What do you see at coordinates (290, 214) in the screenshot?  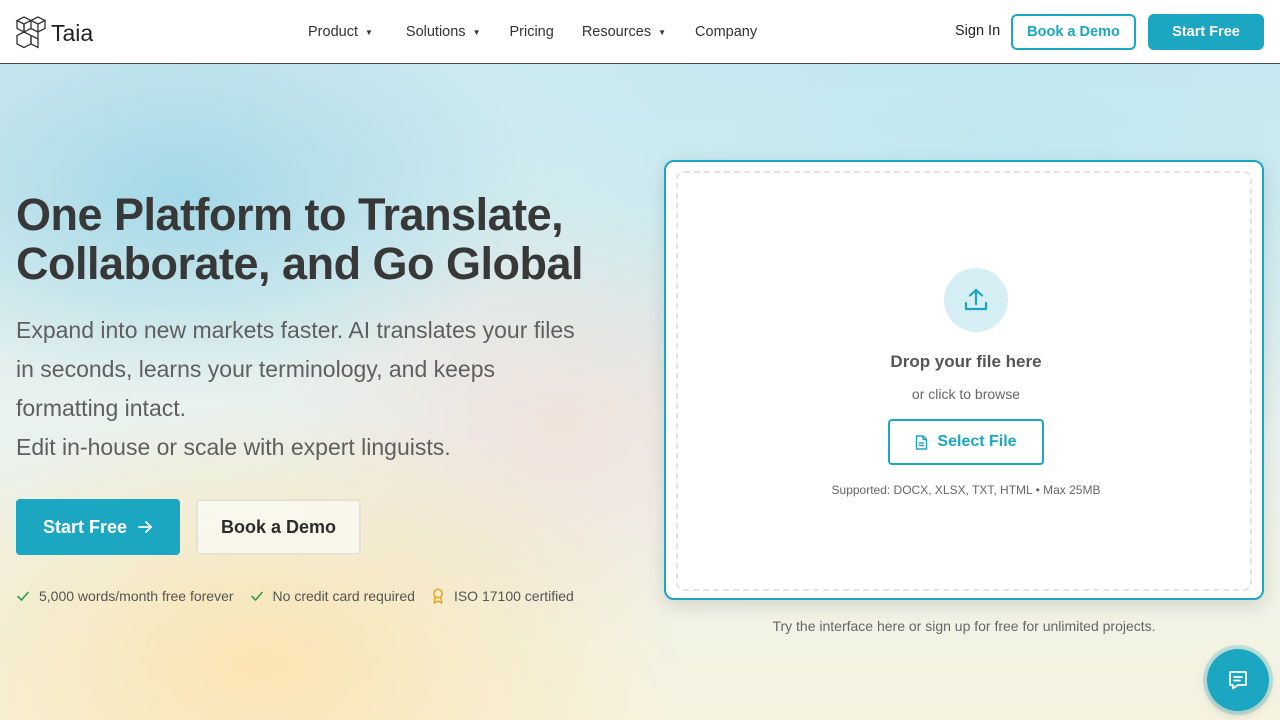 I see `hero-title-line: One Platform to Translate,` at bounding box center [290, 214].